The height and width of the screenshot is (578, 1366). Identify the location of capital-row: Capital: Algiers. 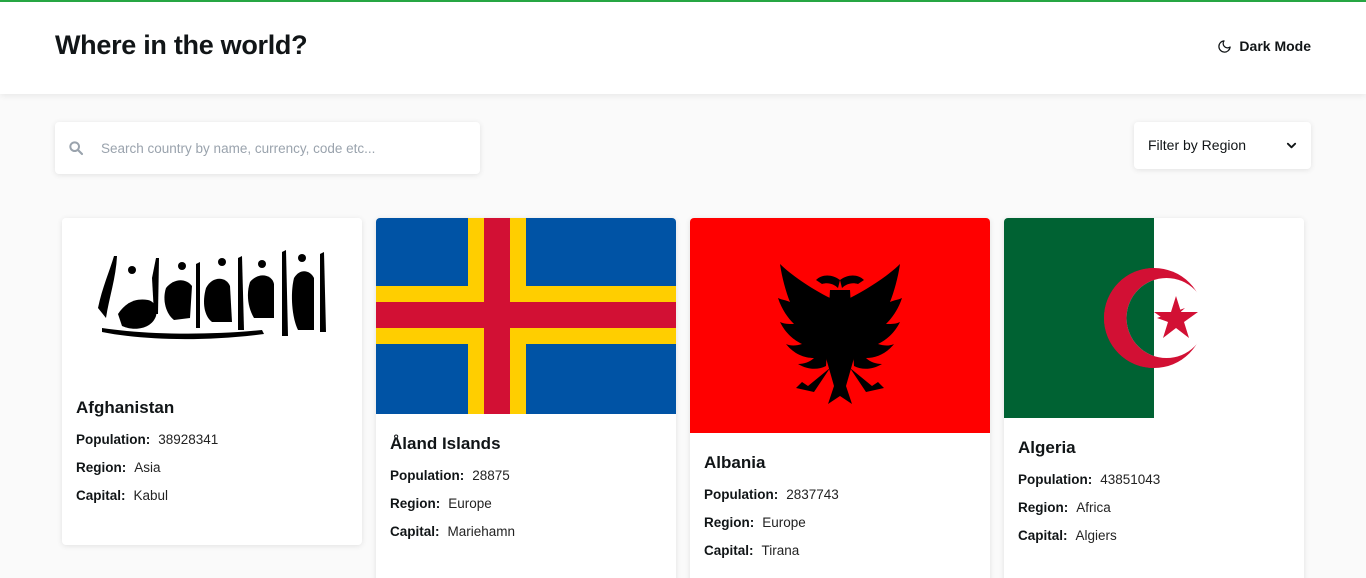
(1154, 537).